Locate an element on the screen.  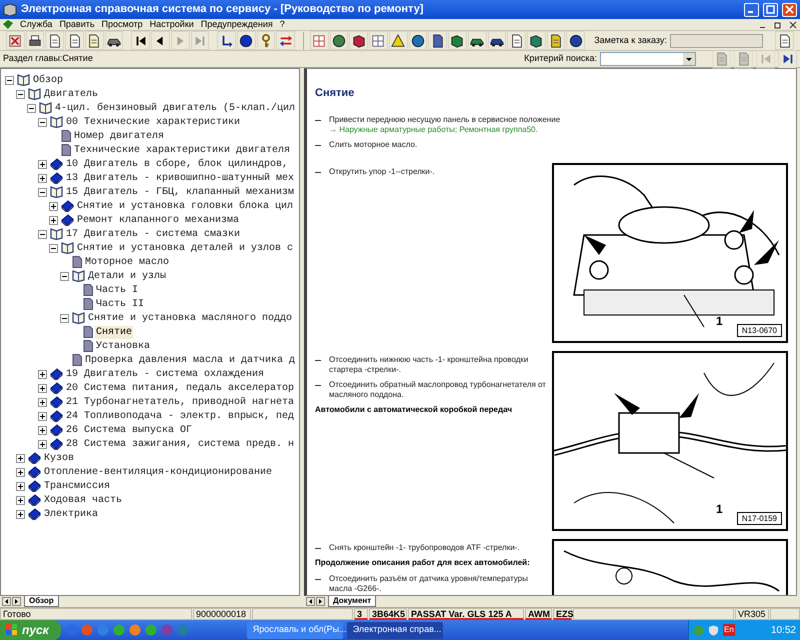
tree-item: Обзор is located at coordinates (48, 80).